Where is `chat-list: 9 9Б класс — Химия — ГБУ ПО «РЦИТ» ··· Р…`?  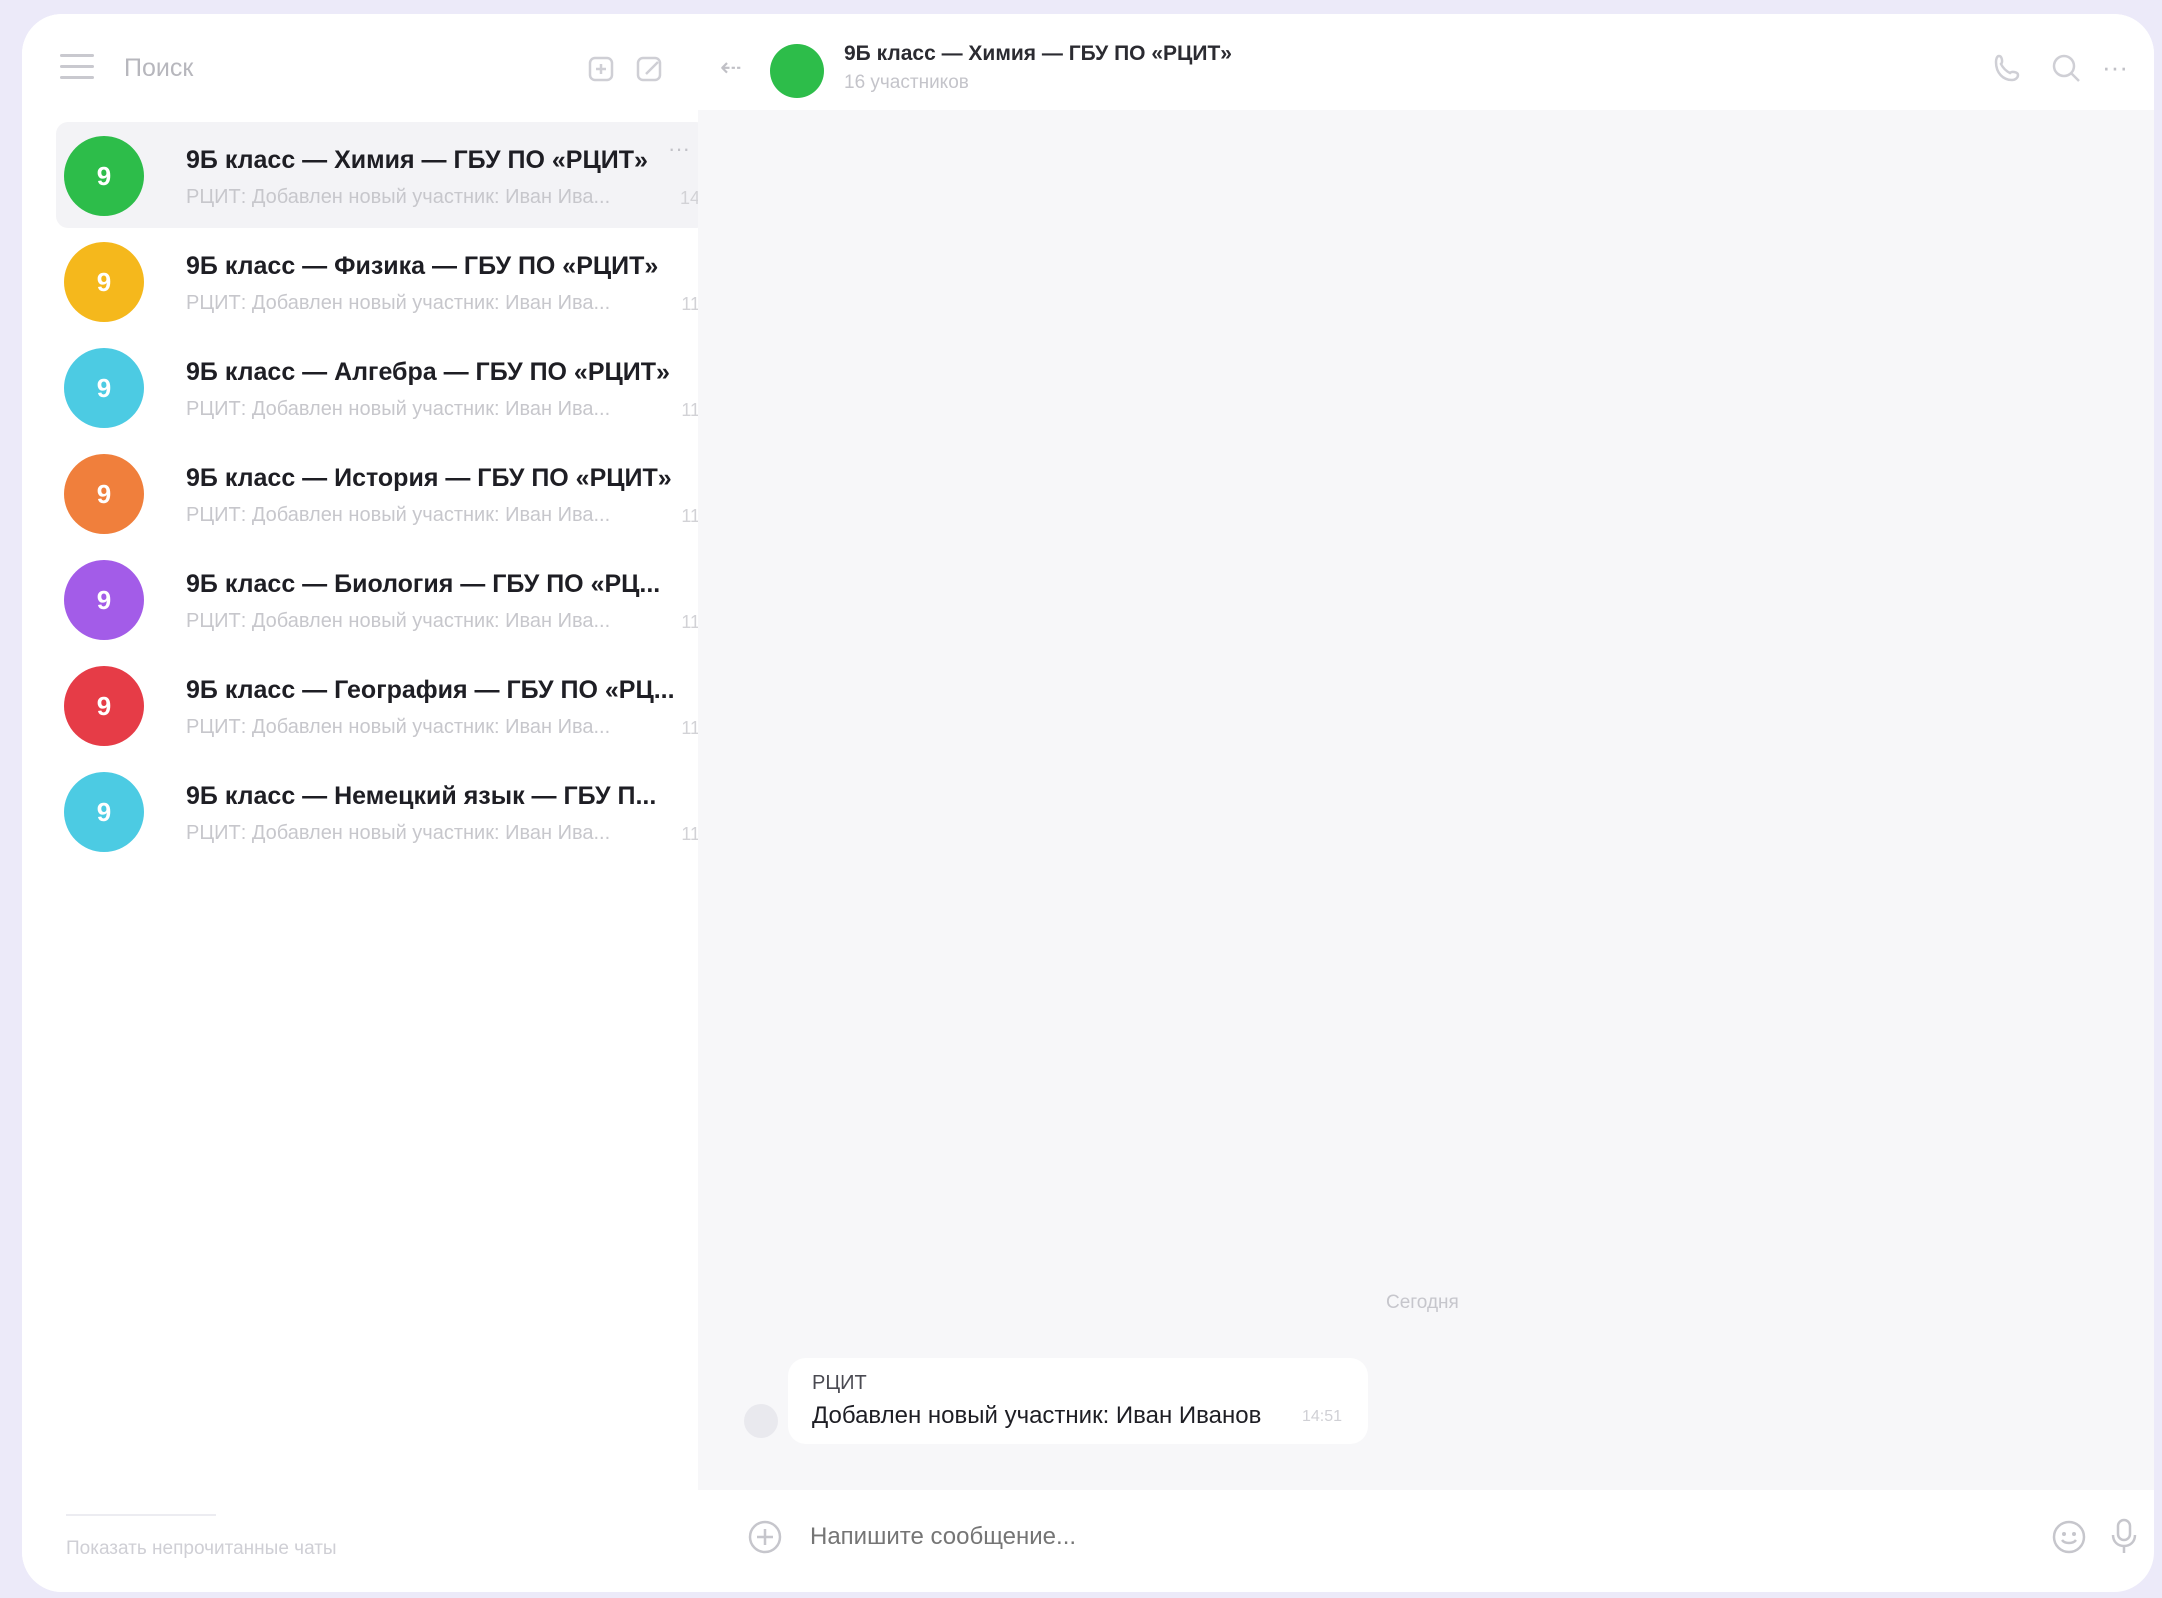 chat-list: 9 9Б класс — Химия — ГБУ ПО «РЦИТ» ··· Р… is located at coordinates (382, 493).